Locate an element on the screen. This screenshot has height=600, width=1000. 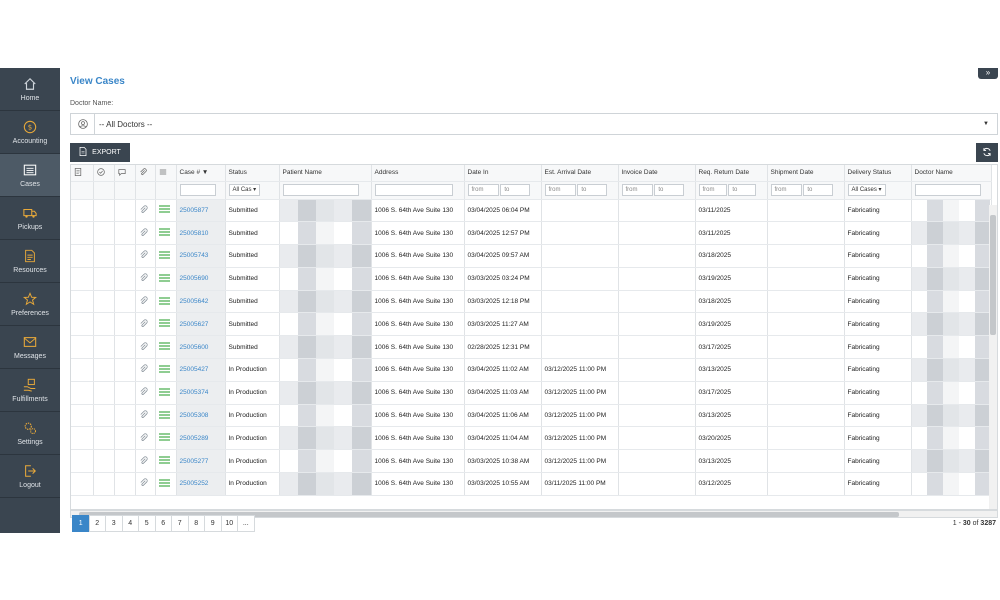
page-button: 3 is located at coordinates (114, 523).